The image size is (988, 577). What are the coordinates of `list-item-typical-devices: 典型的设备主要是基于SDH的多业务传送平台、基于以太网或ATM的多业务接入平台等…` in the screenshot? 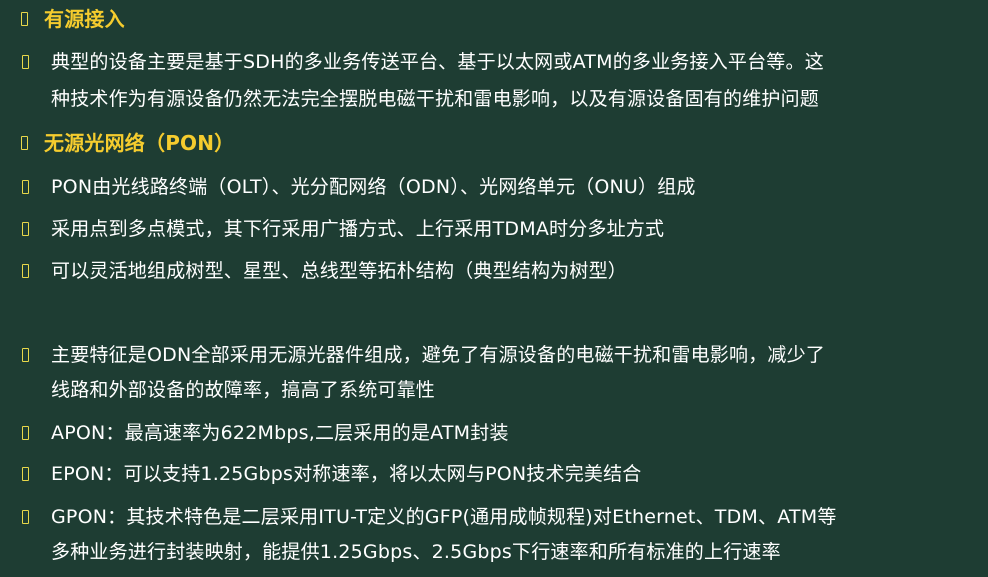 It's located at (494, 80).